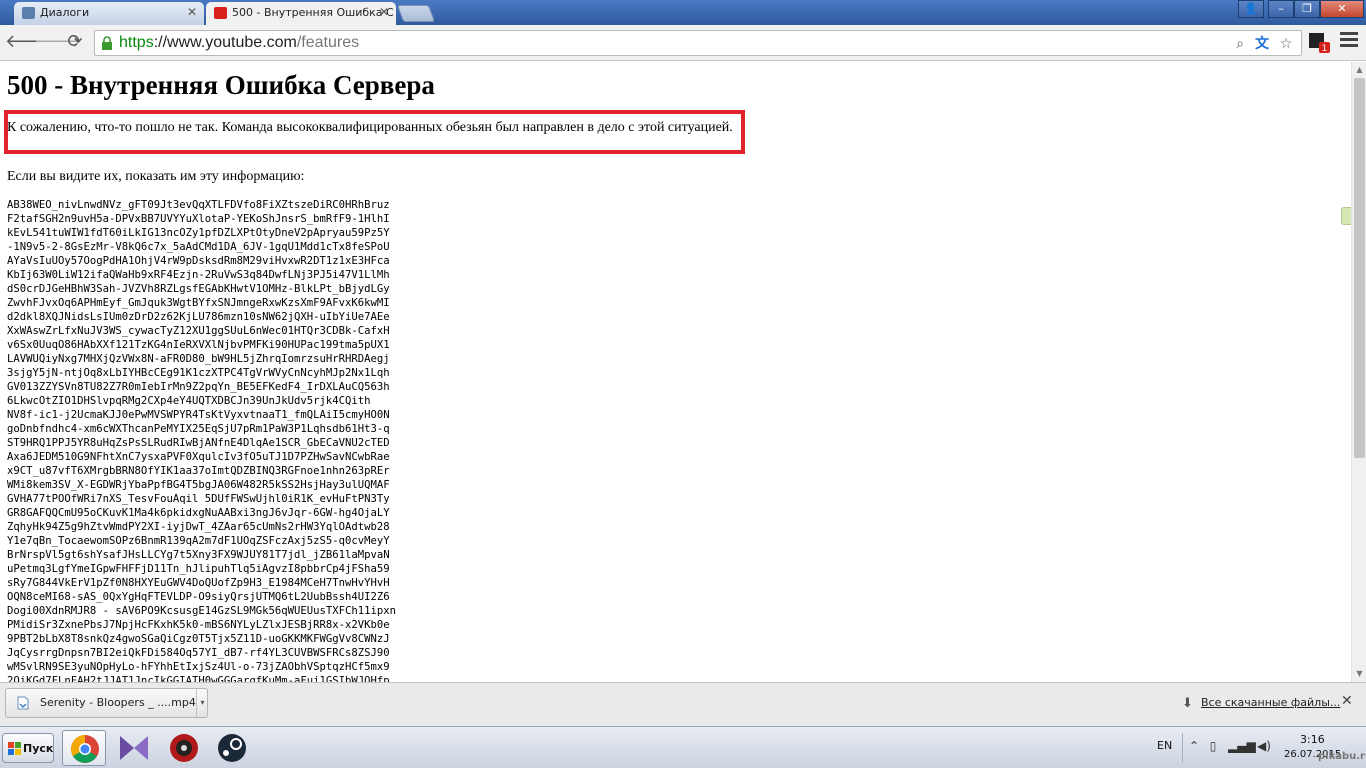 The height and width of the screenshot is (768, 1366). Describe the element at coordinates (118, 702) in the screenshot. I see `download-file-name: Serenity - Bloopers _ ....mp4` at that location.